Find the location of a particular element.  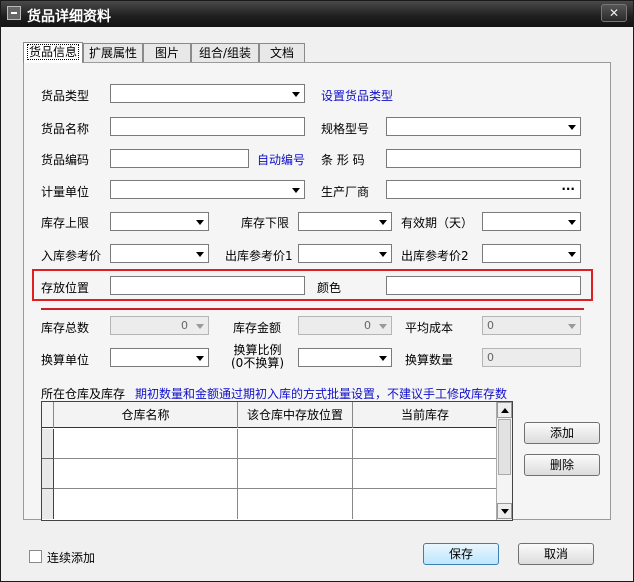

column-current-stock: 当前库存 is located at coordinates (425, 415).